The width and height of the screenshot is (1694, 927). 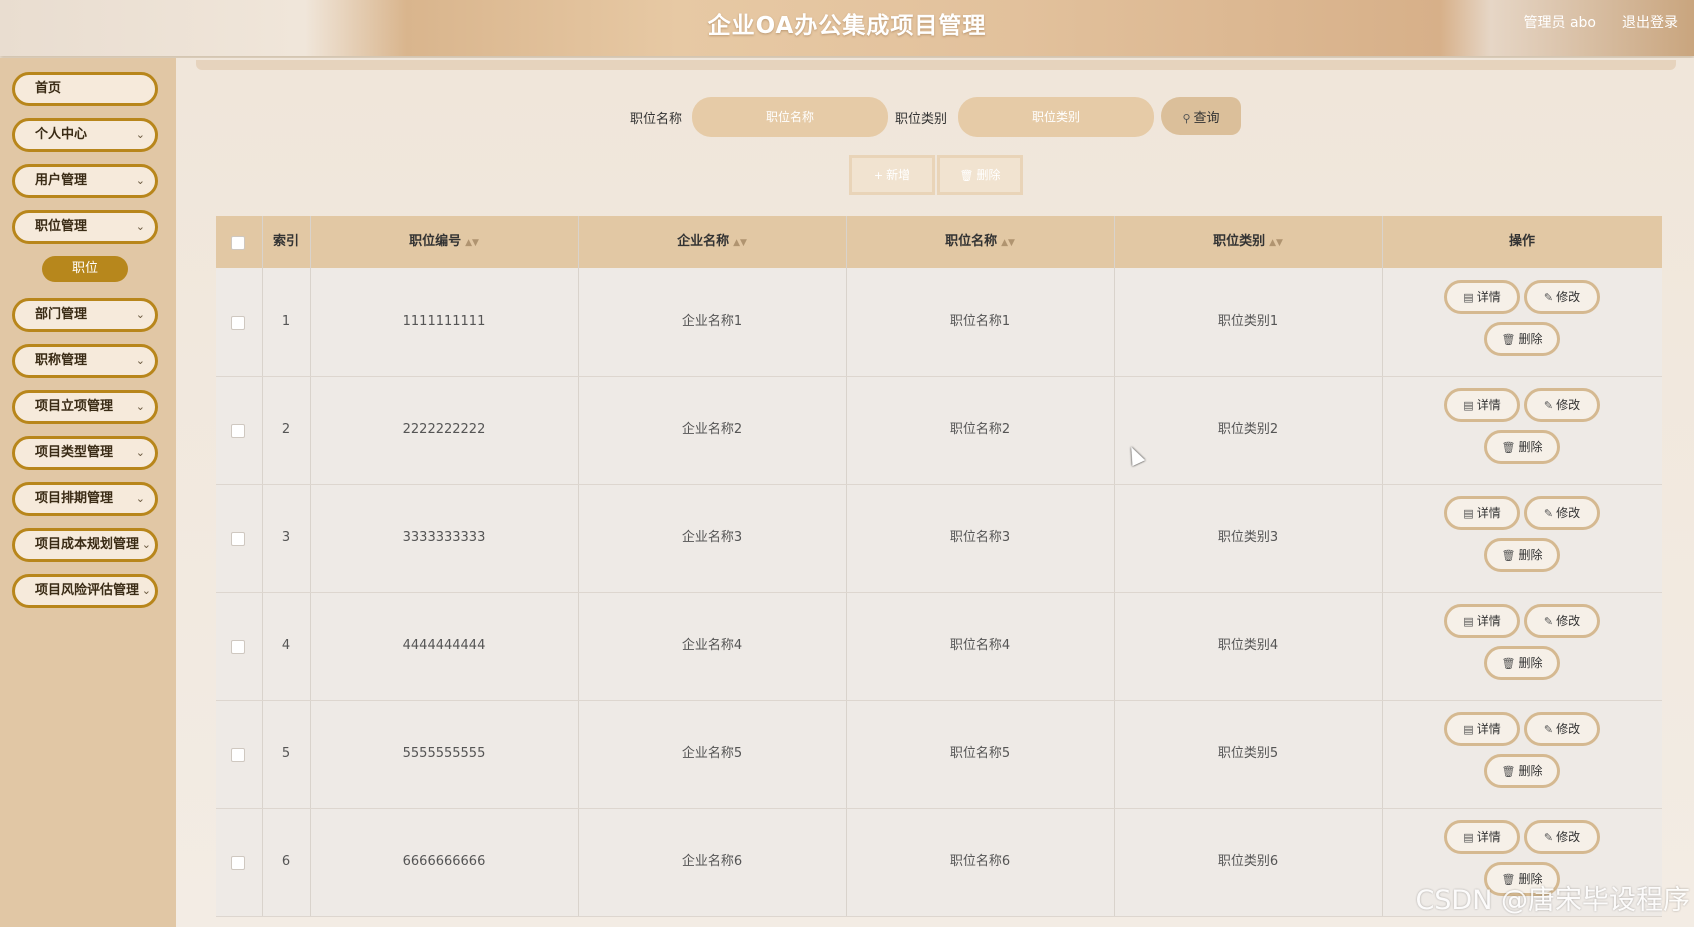 What do you see at coordinates (790, 117) in the screenshot?
I see `position-name-input` at bounding box center [790, 117].